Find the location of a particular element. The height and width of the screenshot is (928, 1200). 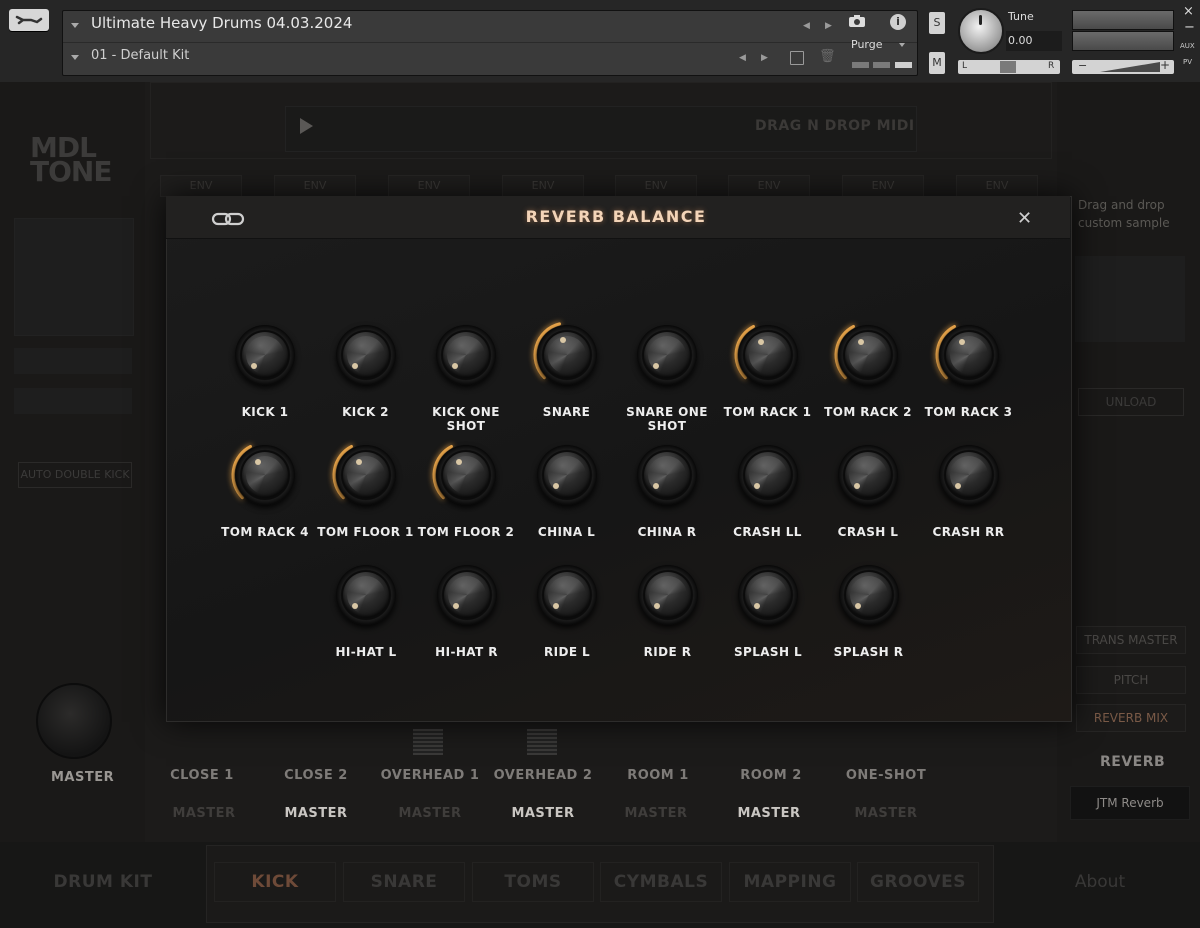

tab-toms: TOMS is located at coordinates (533, 882).